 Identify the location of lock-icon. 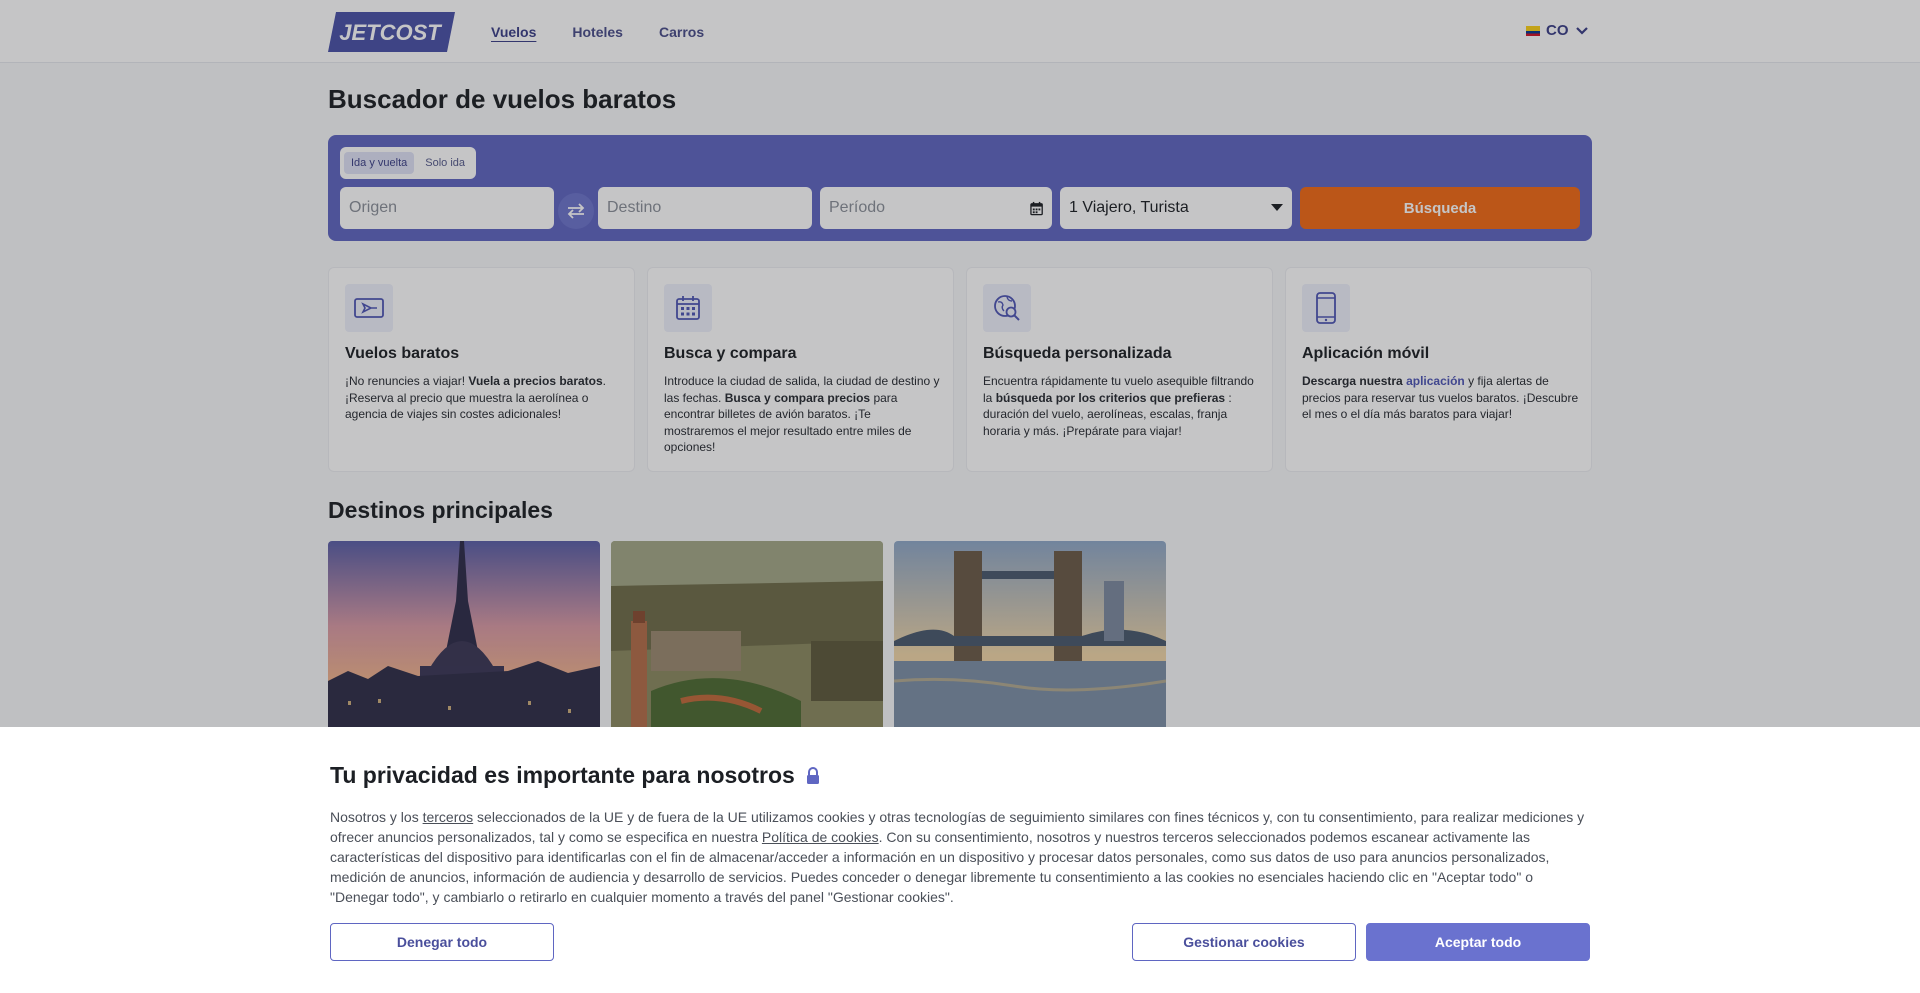
(812, 775).